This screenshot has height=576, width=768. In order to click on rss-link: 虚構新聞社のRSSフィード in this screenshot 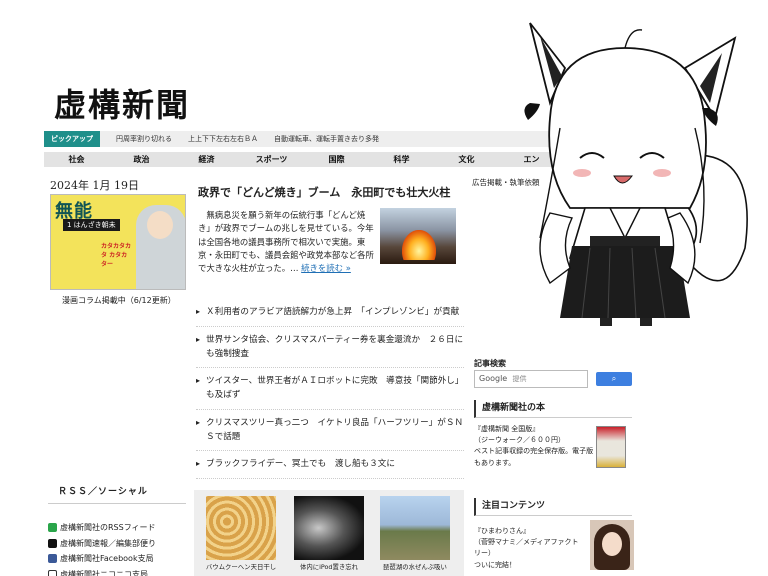, I will do `click(117, 528)`.